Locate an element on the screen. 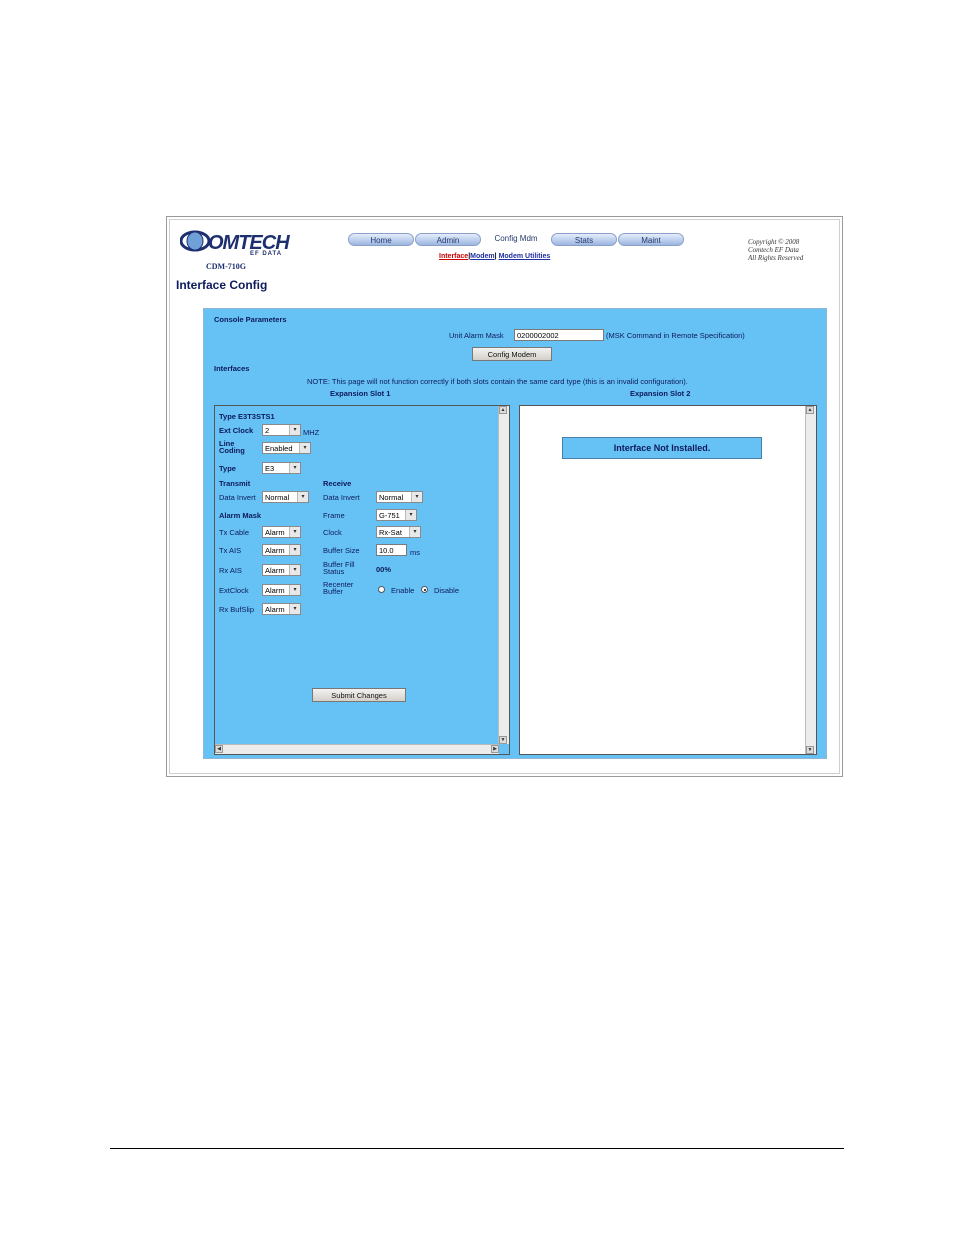 The height and width of the screenshot is (1235, 954). rx-bufslip-value: Alarm is located at coordinates (275, 609).